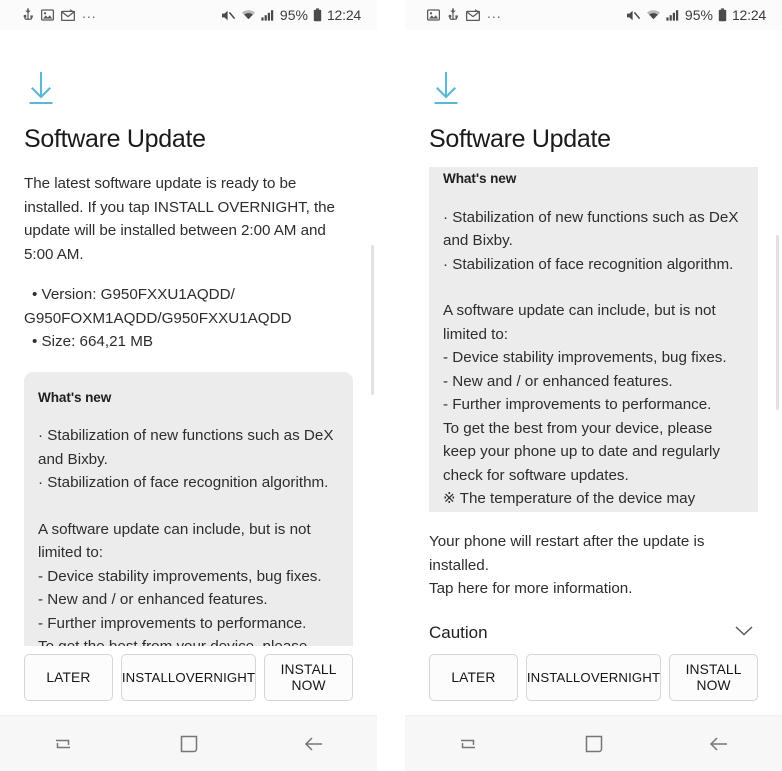 The width and height of the screenshot is (782, 771). I want to click on size-line: • Size: 664,21 MB, so click(92, 341).